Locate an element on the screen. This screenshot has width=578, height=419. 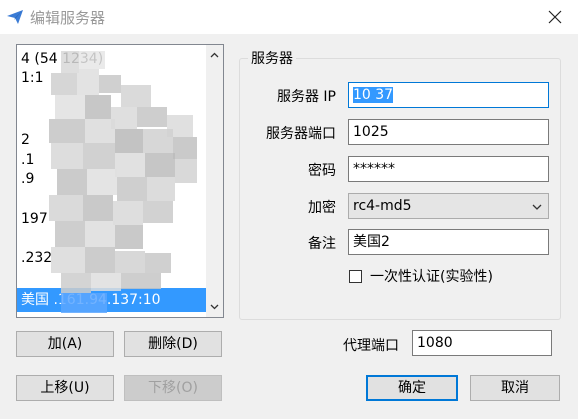
proxy-port-input: 1080 is located at coordinates (482, 343).